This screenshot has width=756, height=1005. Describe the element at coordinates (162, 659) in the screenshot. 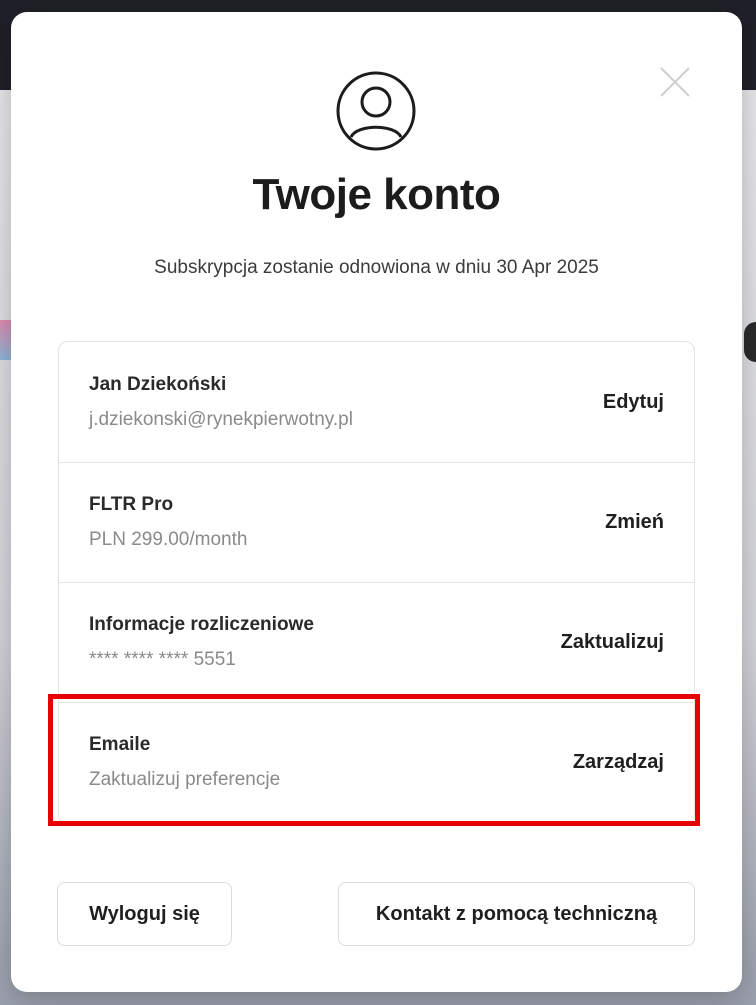

I see `billing-card-number: **** **** **** 5551` at that location.